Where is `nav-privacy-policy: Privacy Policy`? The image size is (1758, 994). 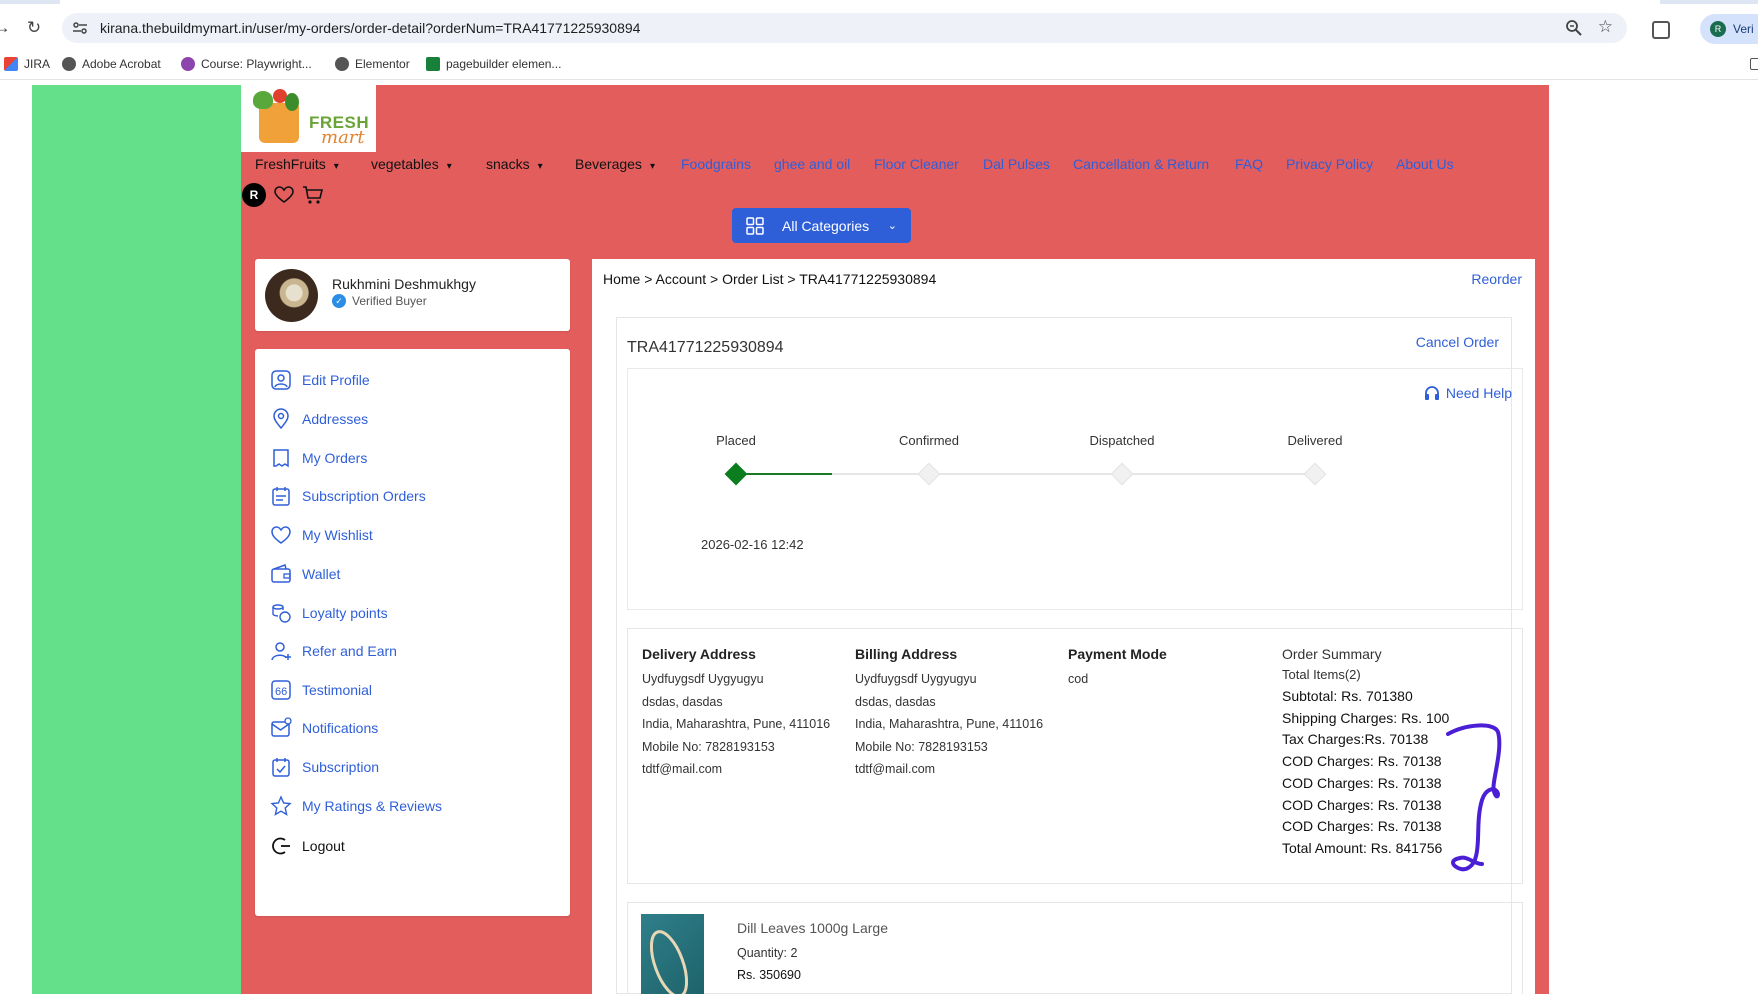 nav-privacy-policy: Privacy Policy is located at coordinates (1329, 164).